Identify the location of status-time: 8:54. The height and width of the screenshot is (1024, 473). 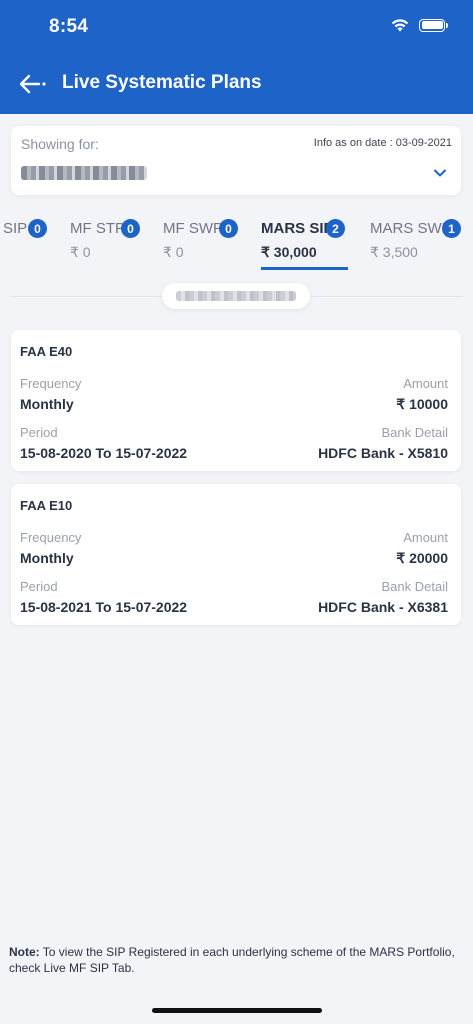
(69, 26).